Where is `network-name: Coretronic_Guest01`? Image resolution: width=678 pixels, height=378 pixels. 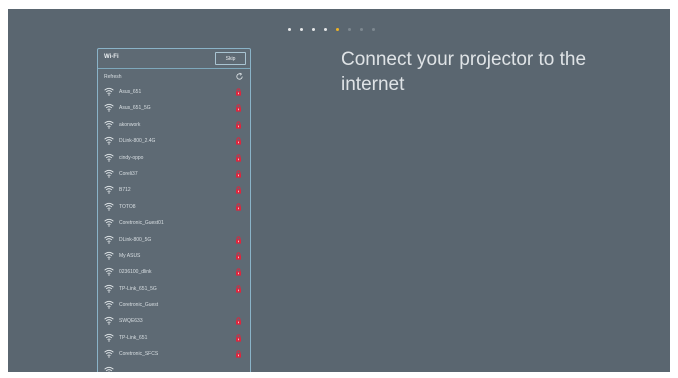 network-name: Coretronic_Guest01 is located at coordinates (141, 223).